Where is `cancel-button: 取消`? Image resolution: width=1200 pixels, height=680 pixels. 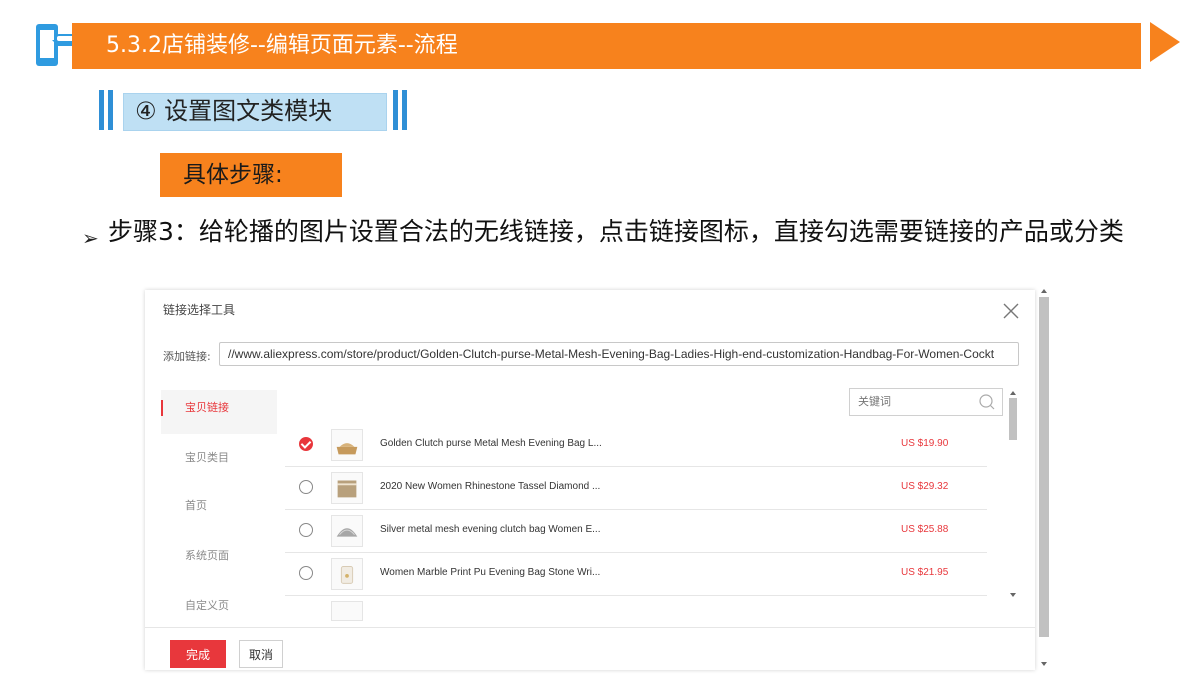 cancel-button: 取消 is located at coordinates (261, 654).